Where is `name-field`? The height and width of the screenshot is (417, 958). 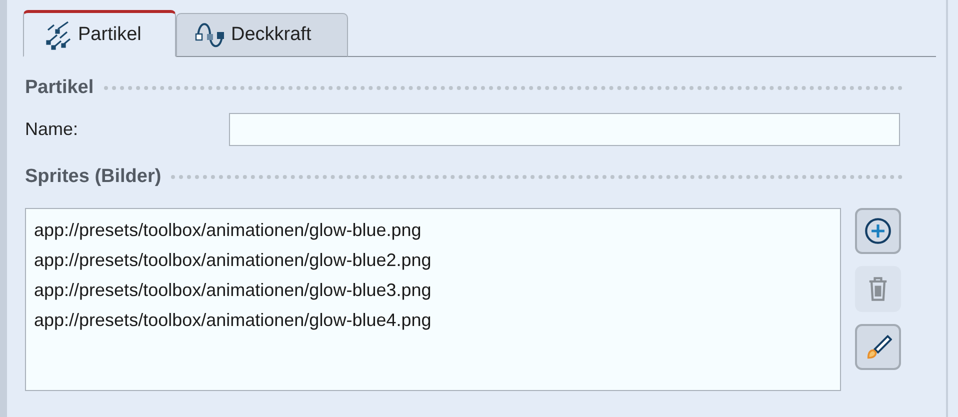 name-field is located at coordinates (564, 129).